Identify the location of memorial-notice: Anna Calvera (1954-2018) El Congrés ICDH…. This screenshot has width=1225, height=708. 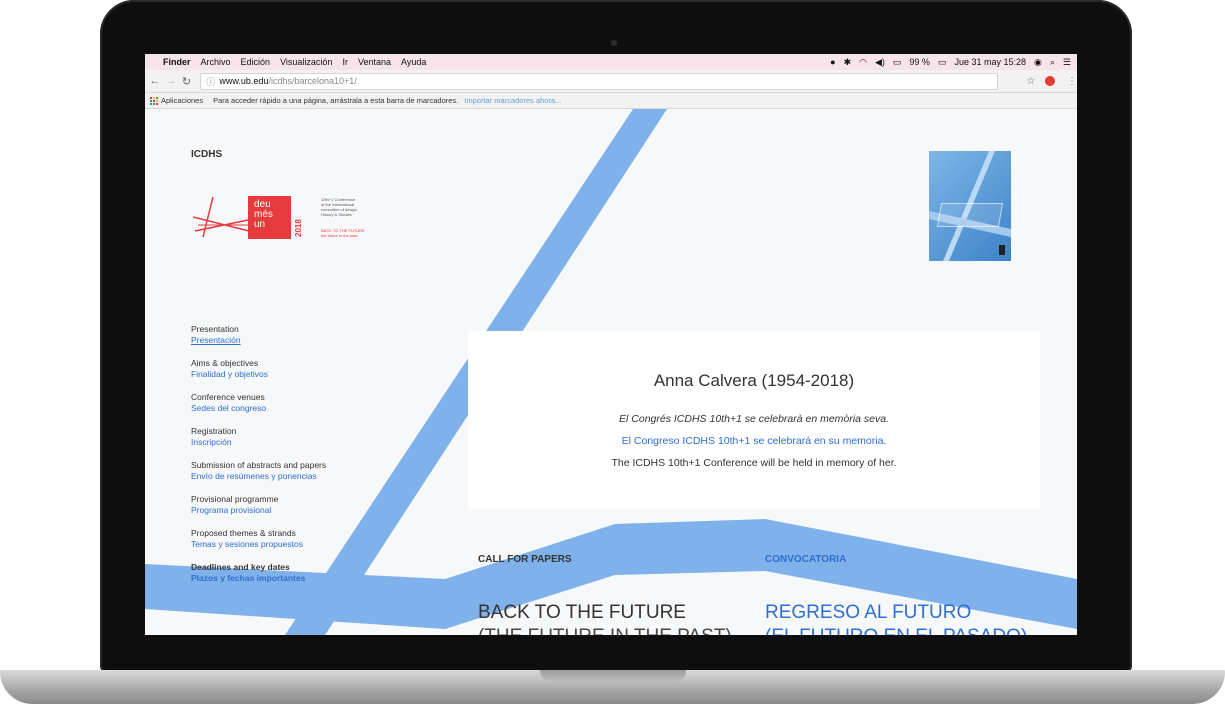
(754, 420).